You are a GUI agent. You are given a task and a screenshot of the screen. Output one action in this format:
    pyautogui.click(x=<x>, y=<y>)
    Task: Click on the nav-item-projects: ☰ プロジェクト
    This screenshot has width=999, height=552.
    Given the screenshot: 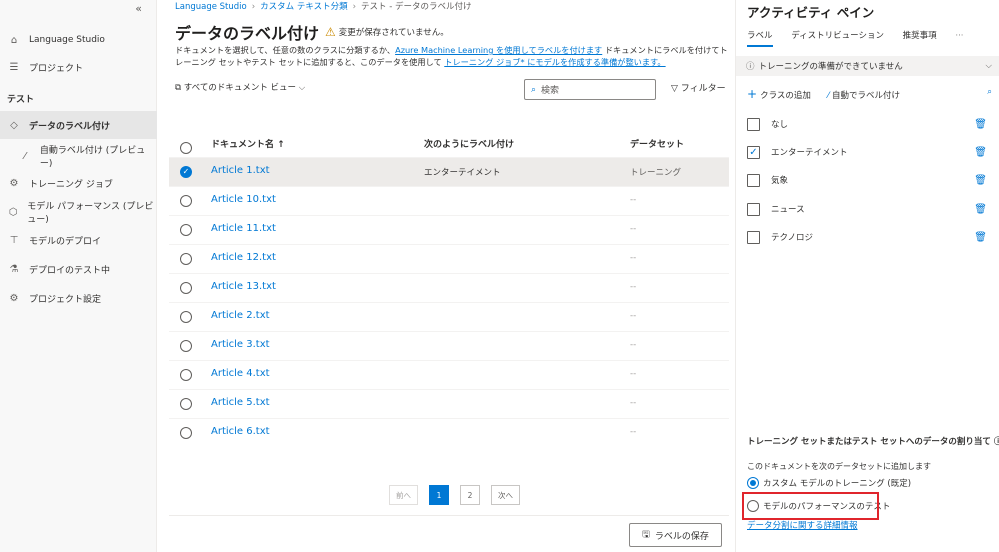 What is the action you would take?
    pyautogui.click(x=78, y=67)
    